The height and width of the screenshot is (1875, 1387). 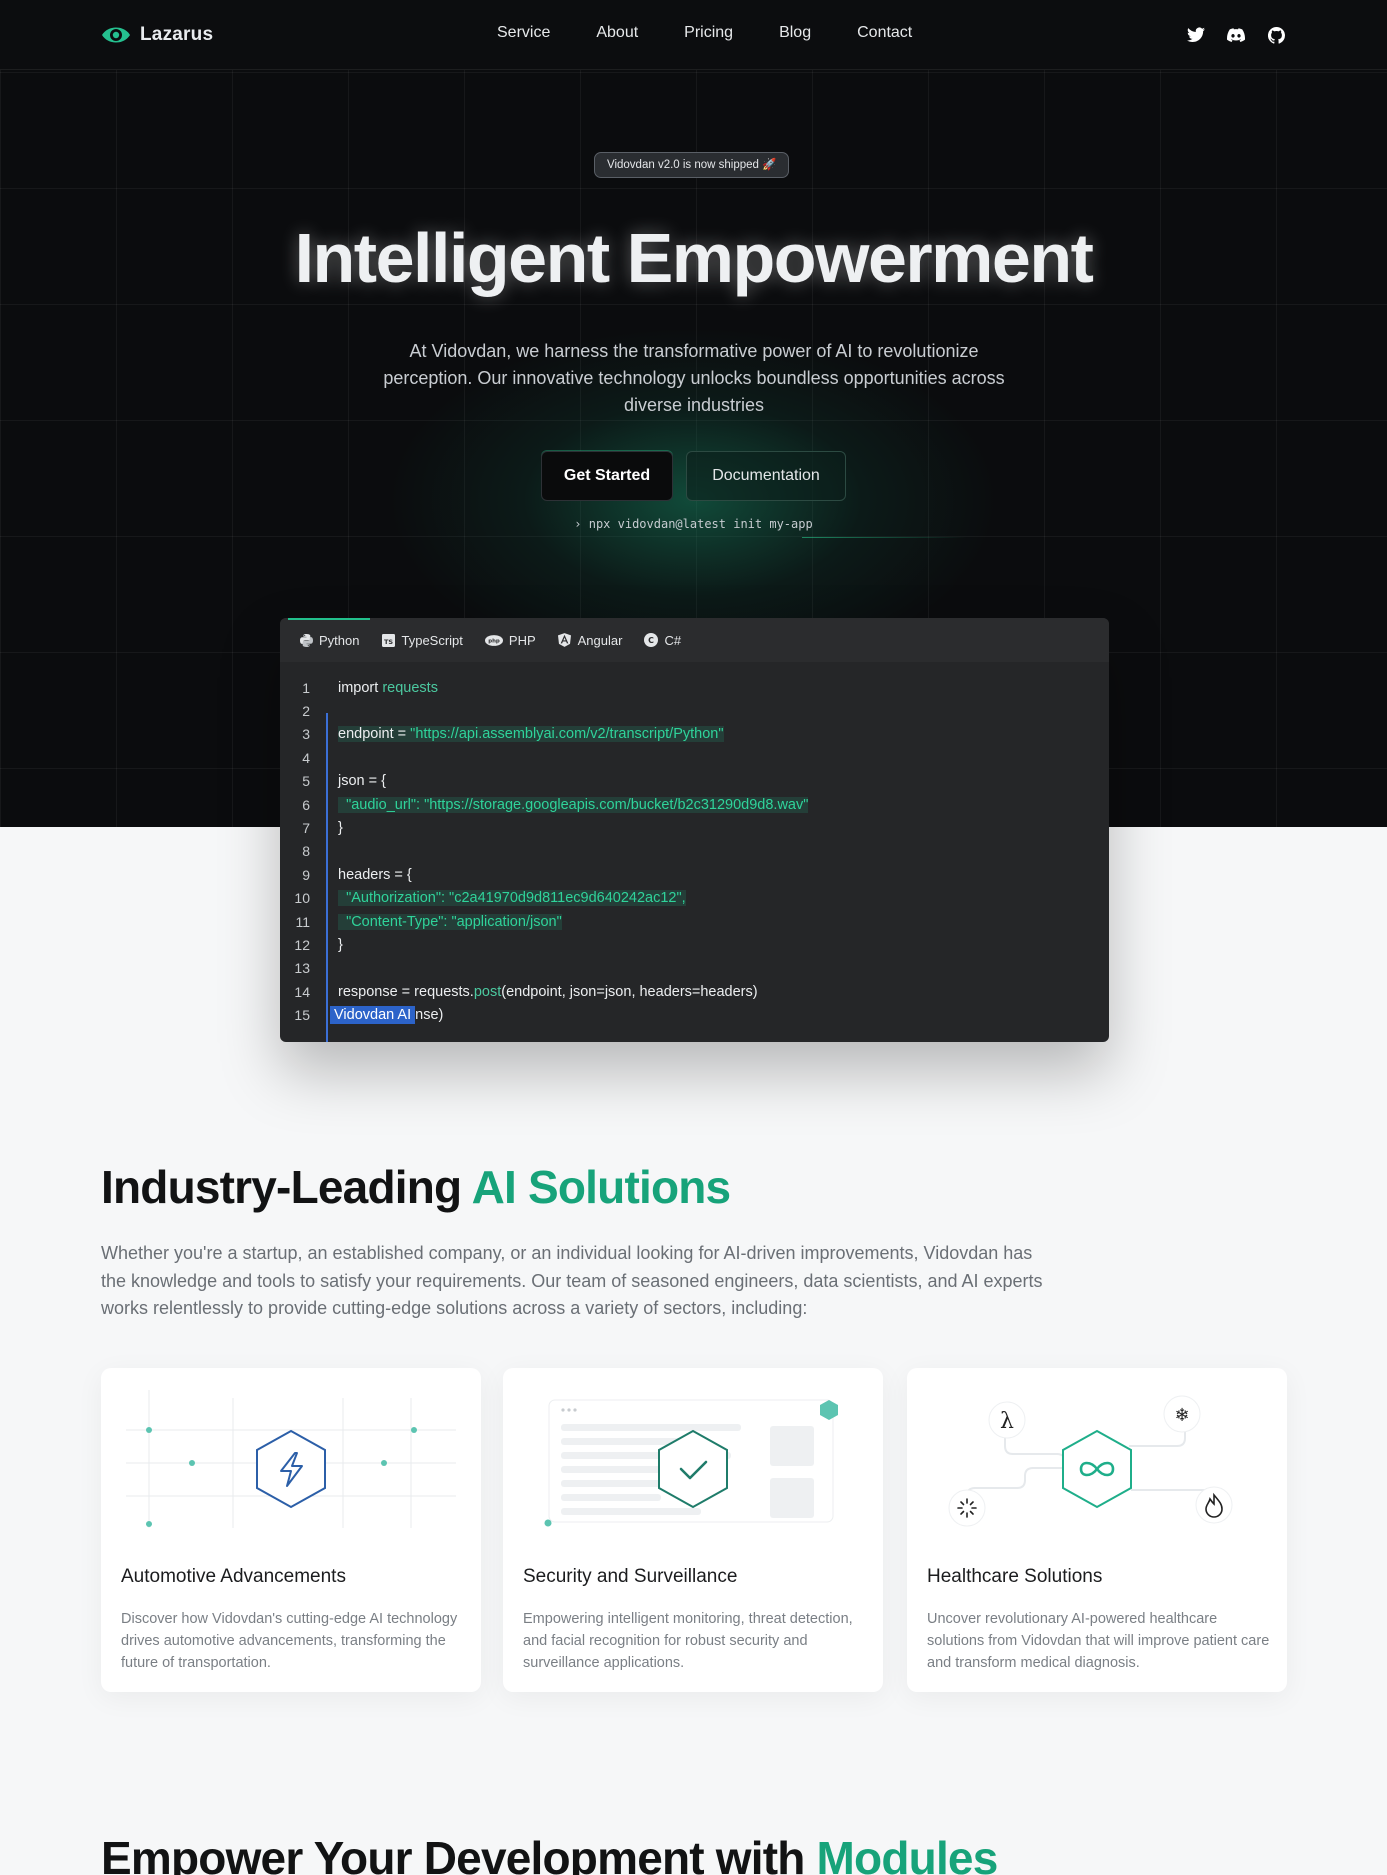 What do you see at coordinates (432, 640) in the screenshot?
I see `tab-label: TypeScript` at bounding box center [432, 640].